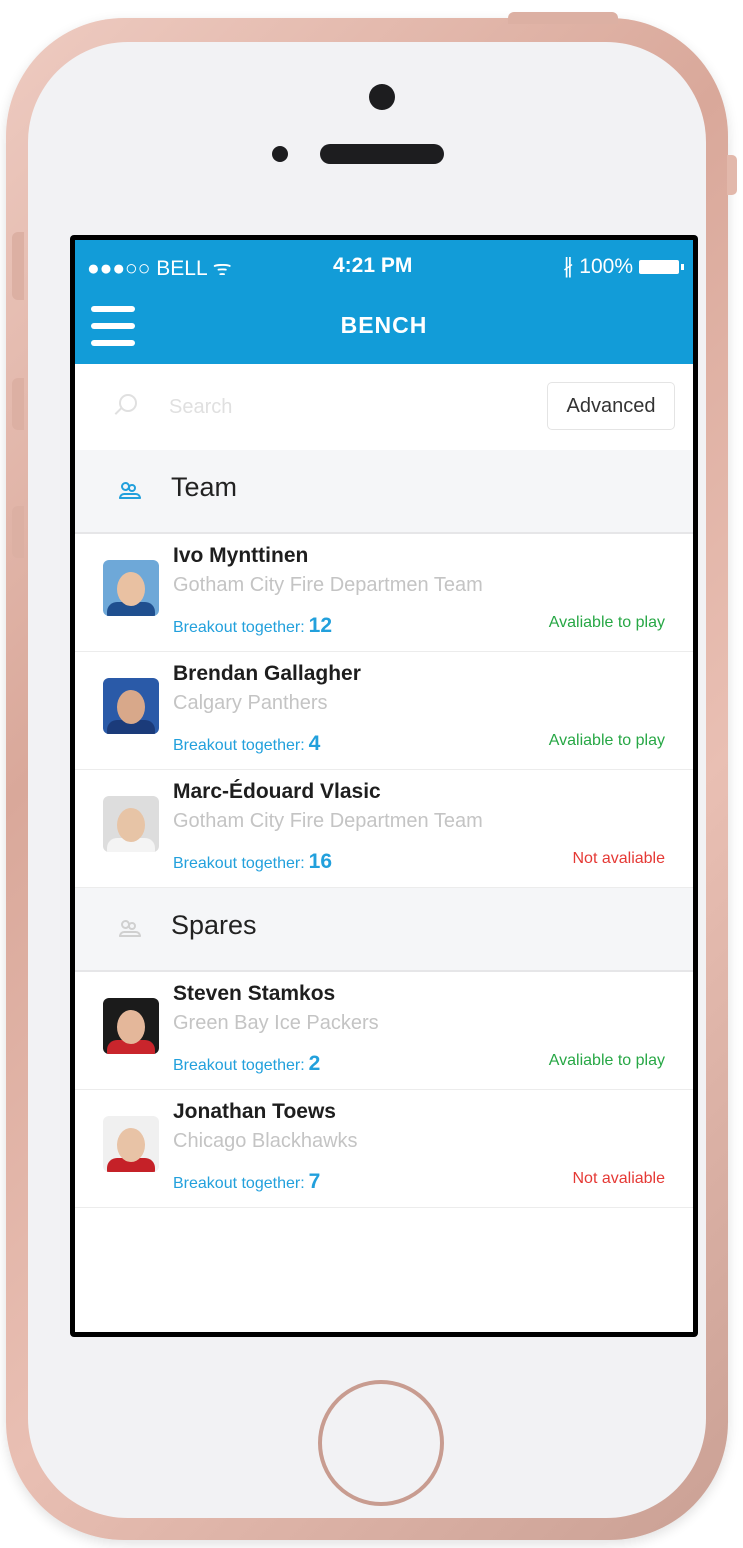  I want to click on section-header: Spares, so click(384, 930).